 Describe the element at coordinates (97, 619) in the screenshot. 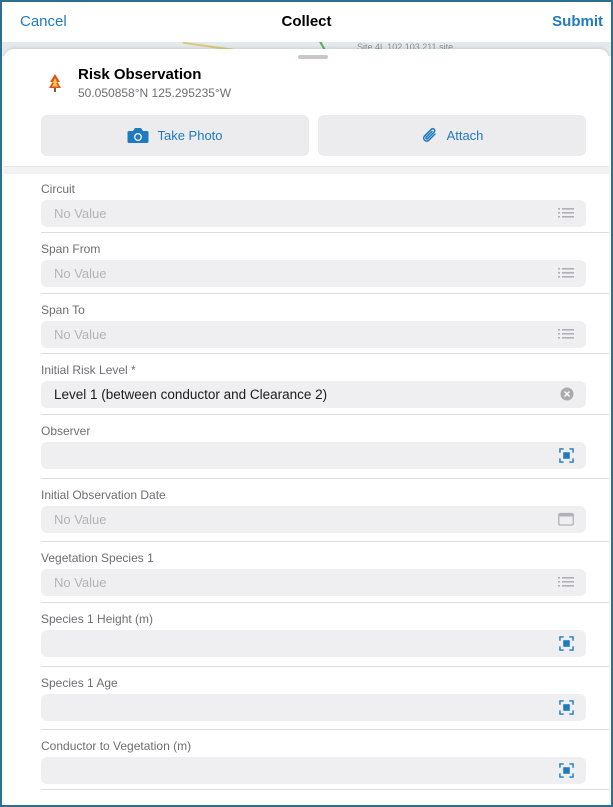

I see `field-label: Species 1 Height (m)` at that location.